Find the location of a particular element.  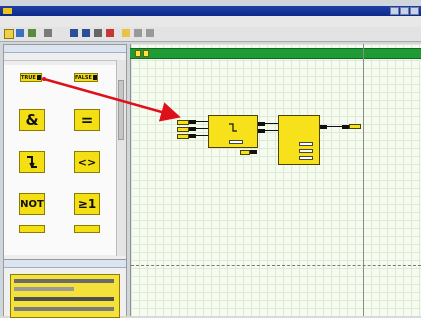

drag-arrow-icon is located at coordinates (111, 99).